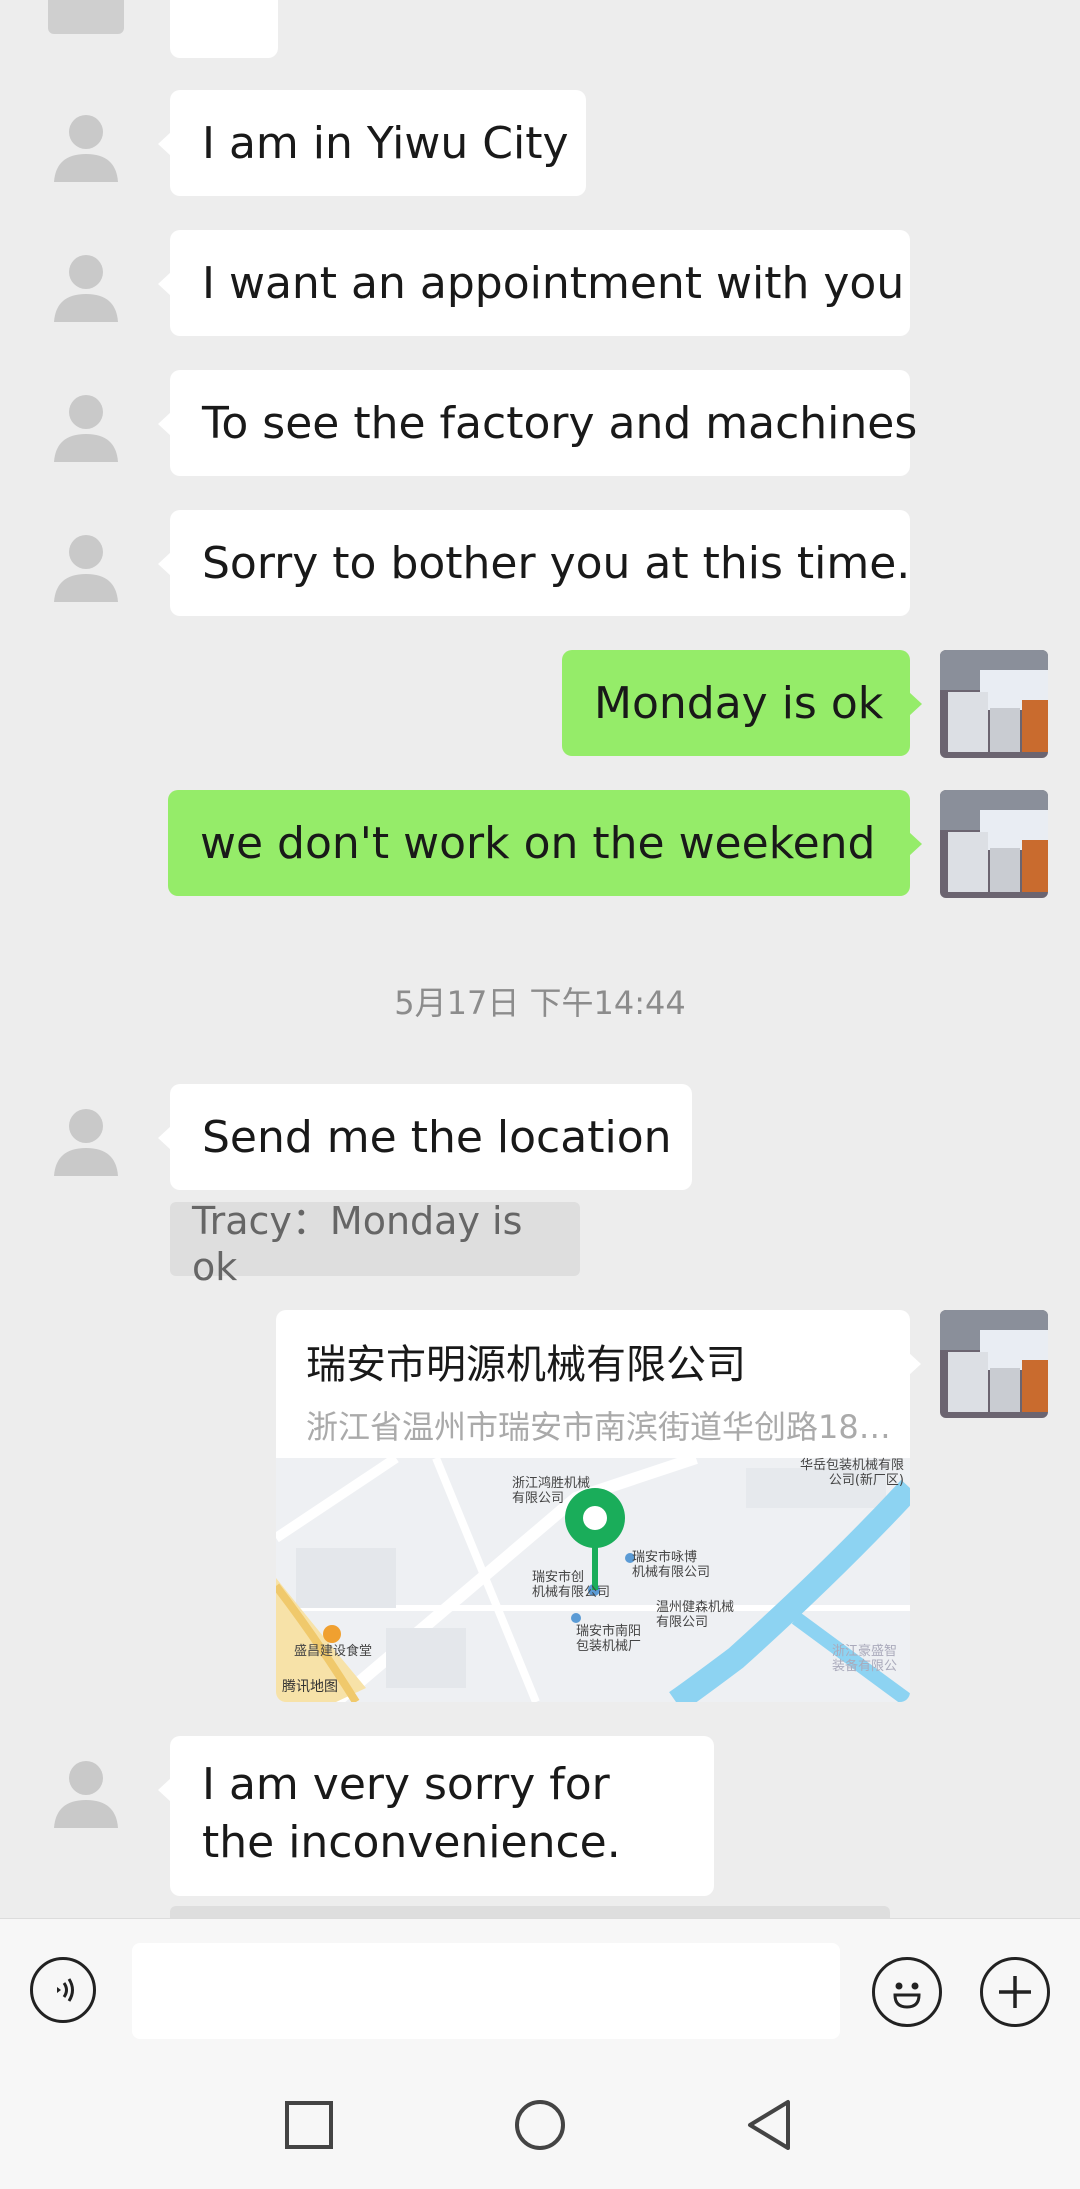  Describe the element at coordinates (671, 1565) in the screenshot. I see `map-label: 瑞安市咏博 机械有限公司` at that location.